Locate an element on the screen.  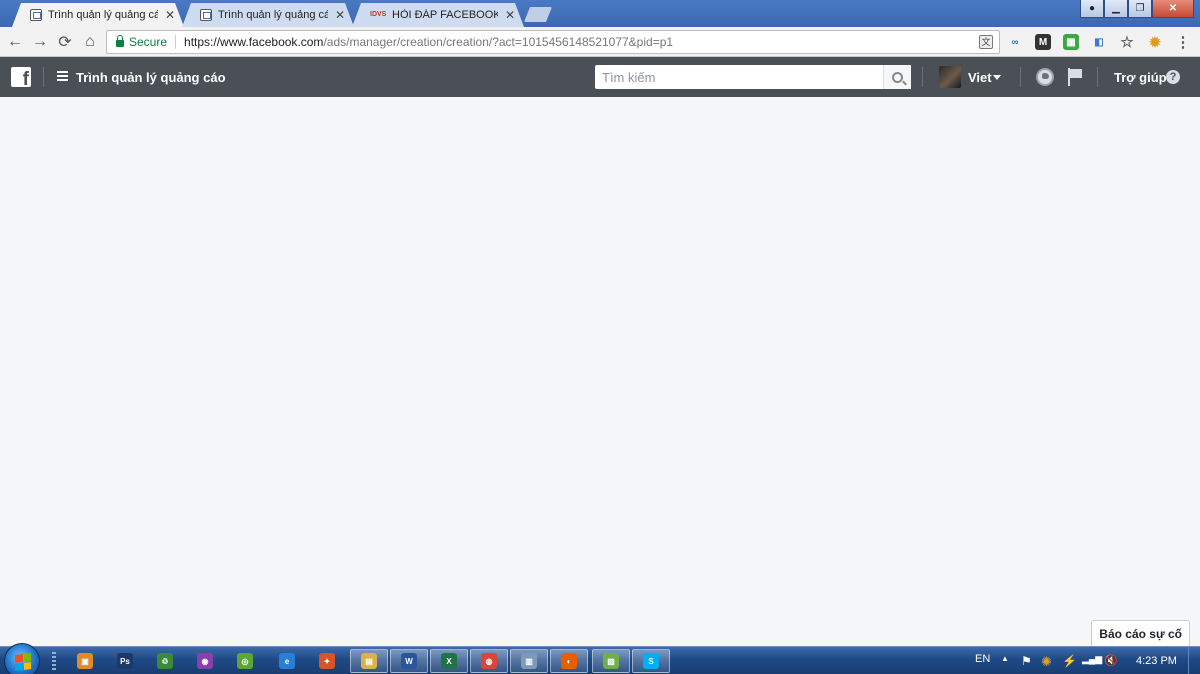
network-app-icon: ✦ is located at coordinates (327, 661).